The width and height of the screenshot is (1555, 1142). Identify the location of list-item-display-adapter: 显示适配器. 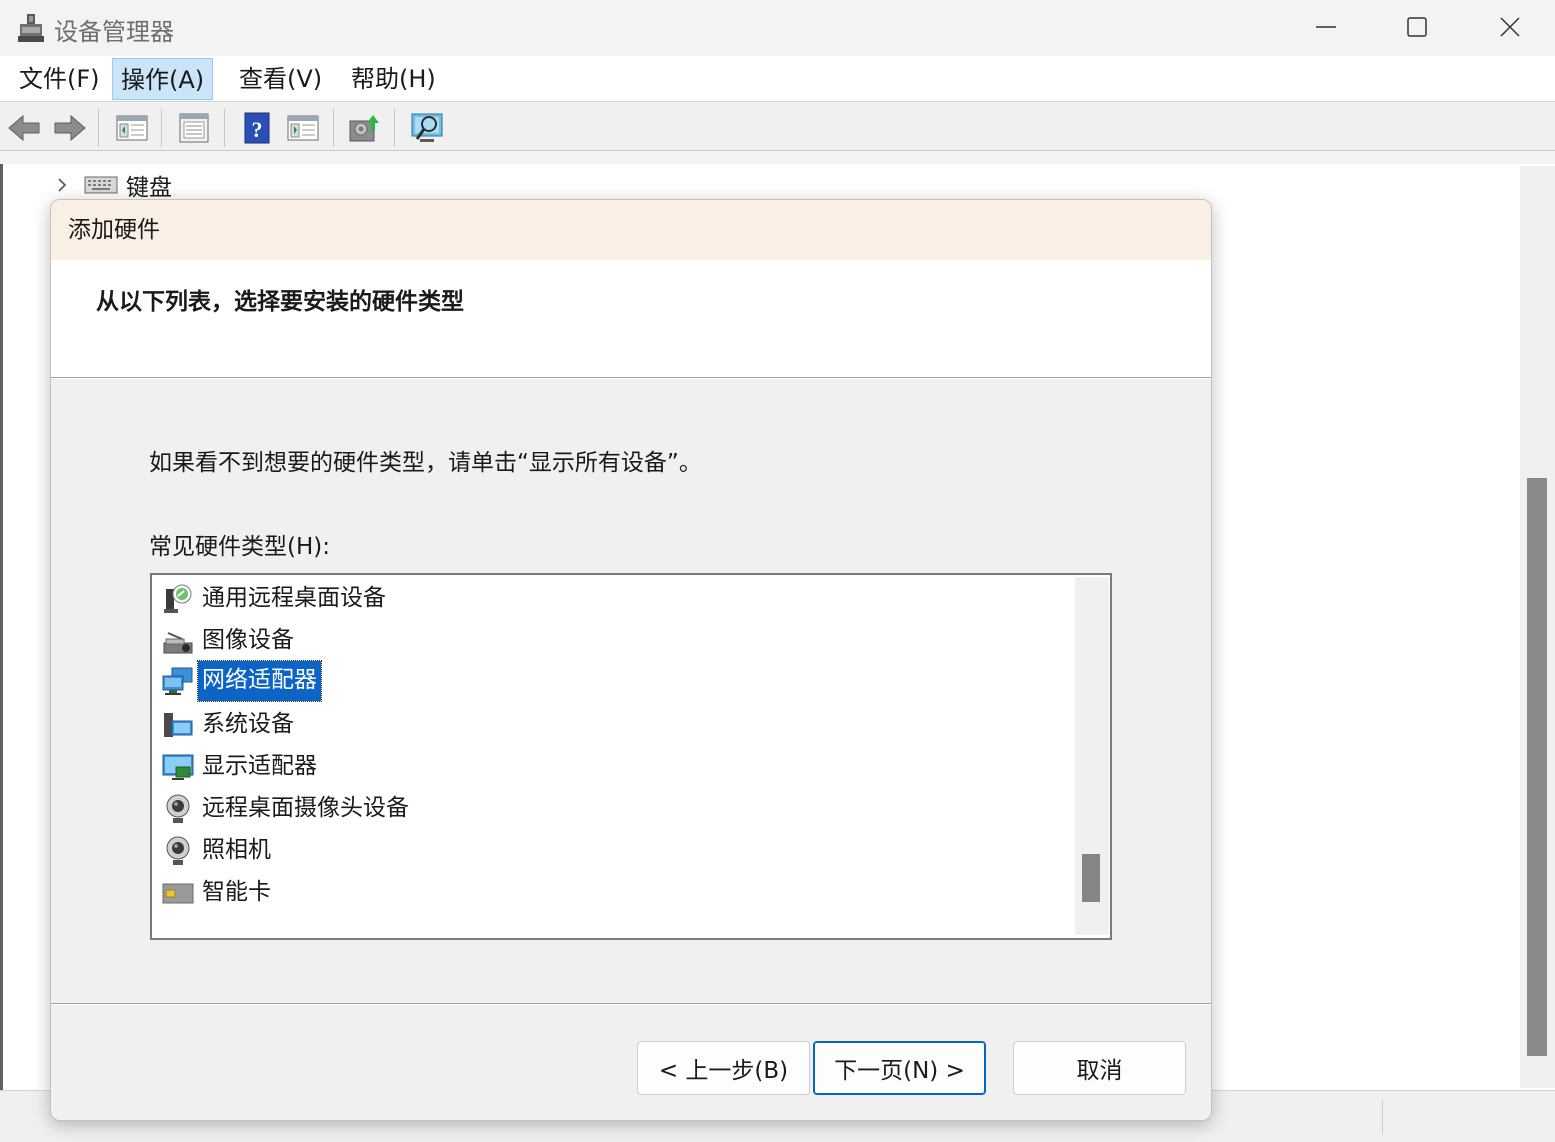
(241, 767).